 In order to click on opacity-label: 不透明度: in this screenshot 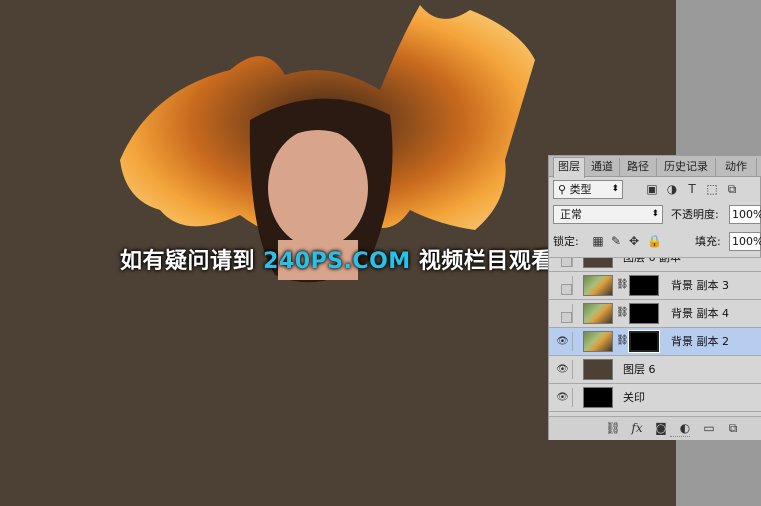, I will do `click(695, 214)`.